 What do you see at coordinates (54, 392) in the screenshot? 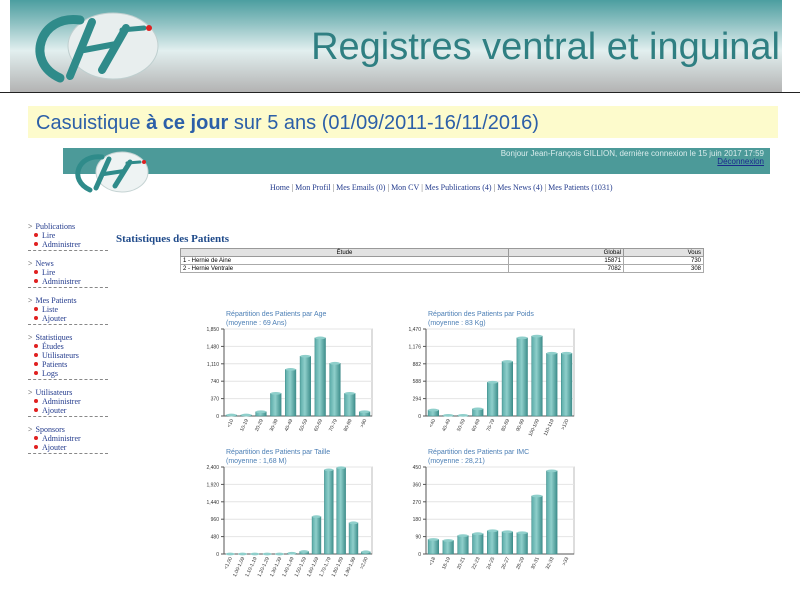
I see `sidebar-section-label: Utilisateurs` at bounding box center [54, 392].